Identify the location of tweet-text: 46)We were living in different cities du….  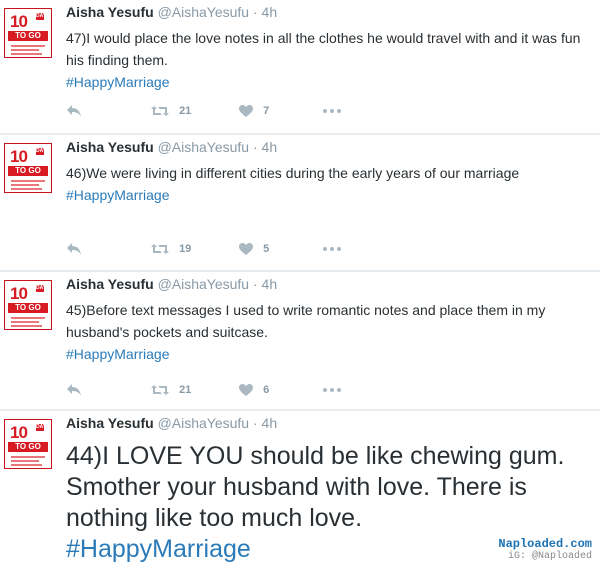
(326, 184).